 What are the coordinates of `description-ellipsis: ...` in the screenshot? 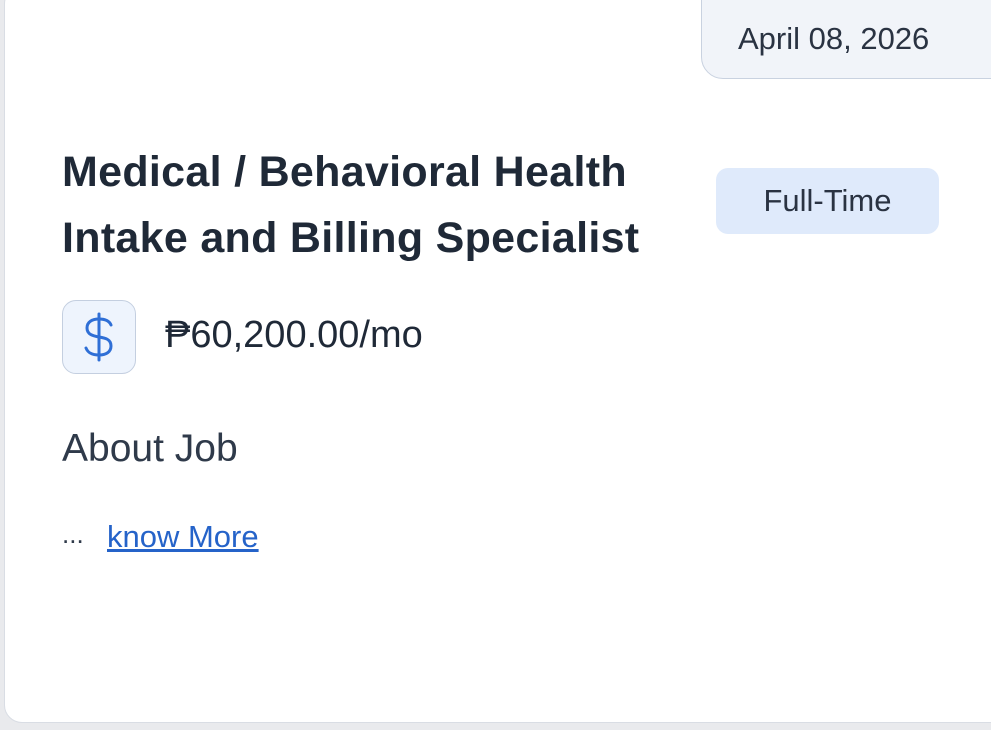 It's located at (73, 534).